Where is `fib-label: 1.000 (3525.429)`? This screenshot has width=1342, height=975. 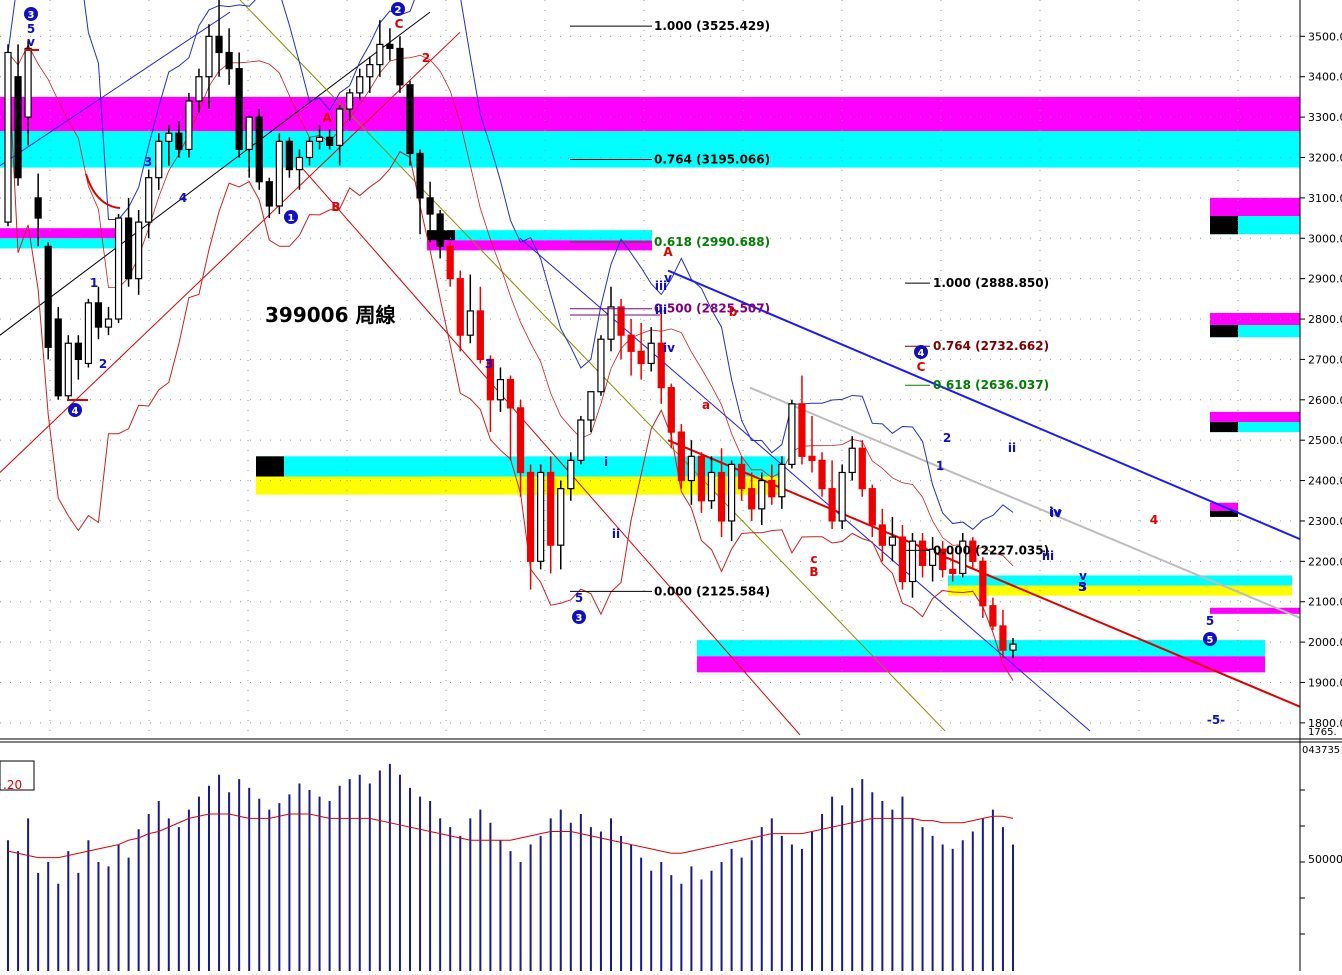 fib-label: 1.000 (3525.429) is located at coordinates (712, 26).